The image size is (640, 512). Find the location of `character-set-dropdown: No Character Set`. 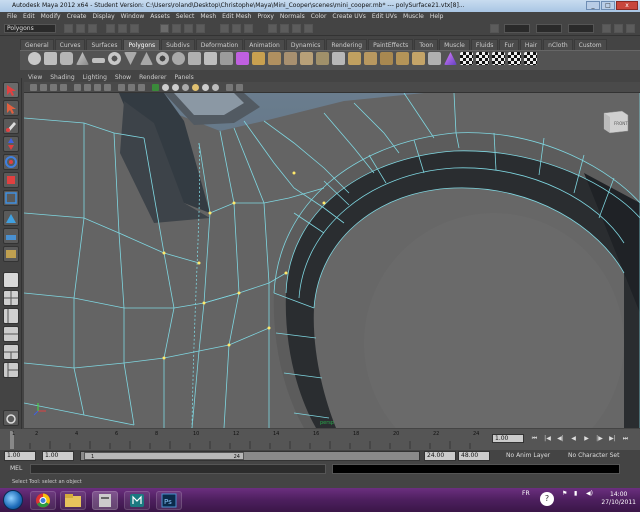

character-set-dropdown: No Character Set is located at coordinates (597, 456).